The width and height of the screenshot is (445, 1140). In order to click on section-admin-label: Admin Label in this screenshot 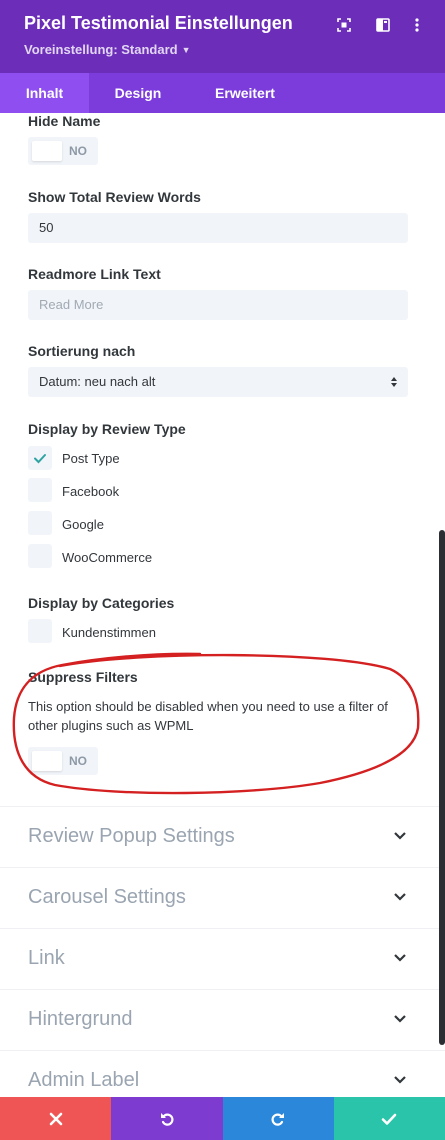, I will do `click(222, 1073)`.